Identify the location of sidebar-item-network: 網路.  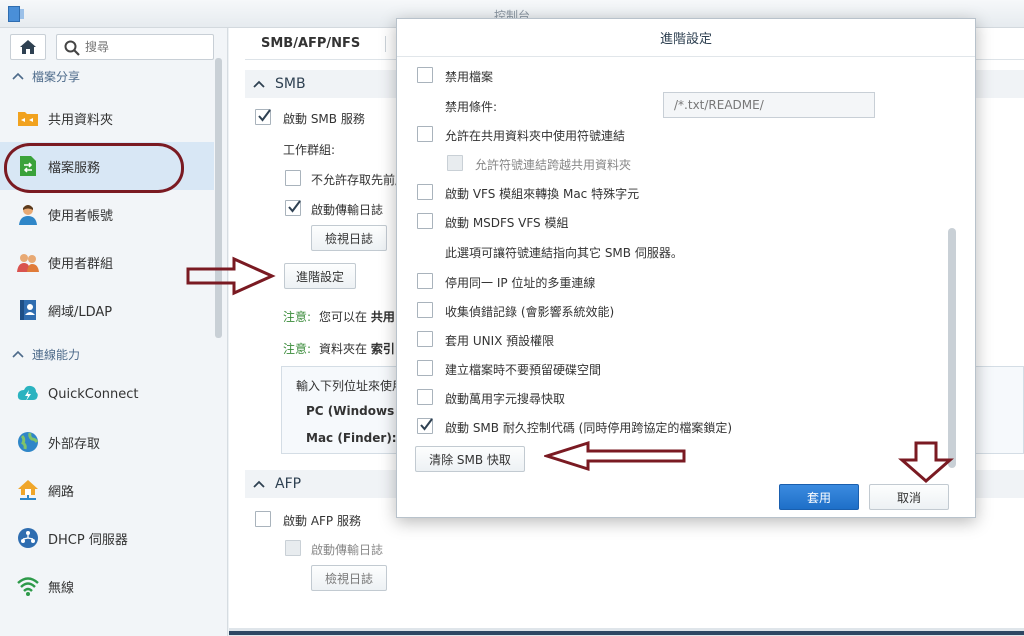
(107, 490).